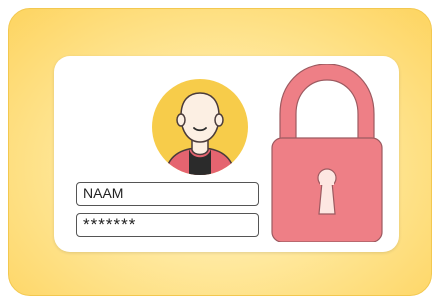 This screenshot has height=300, width=438. What do you see at coordinates (167, 194) in the screenshot?
I see `name-field: NAAM` at bounding box center [167, 194].